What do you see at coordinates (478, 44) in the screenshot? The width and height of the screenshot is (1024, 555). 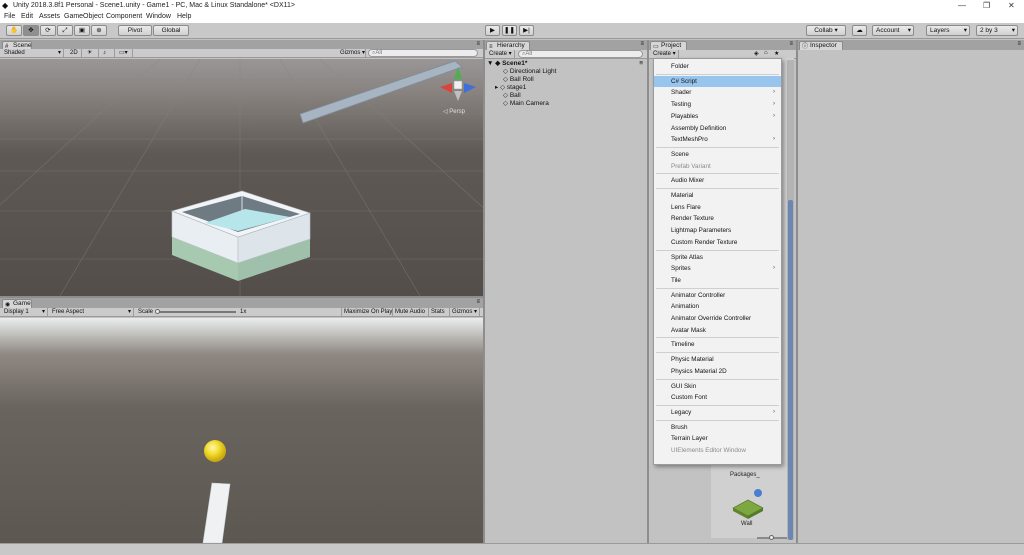 I see `panel-menu-icon: ≡` at bounding box center [478, 44].